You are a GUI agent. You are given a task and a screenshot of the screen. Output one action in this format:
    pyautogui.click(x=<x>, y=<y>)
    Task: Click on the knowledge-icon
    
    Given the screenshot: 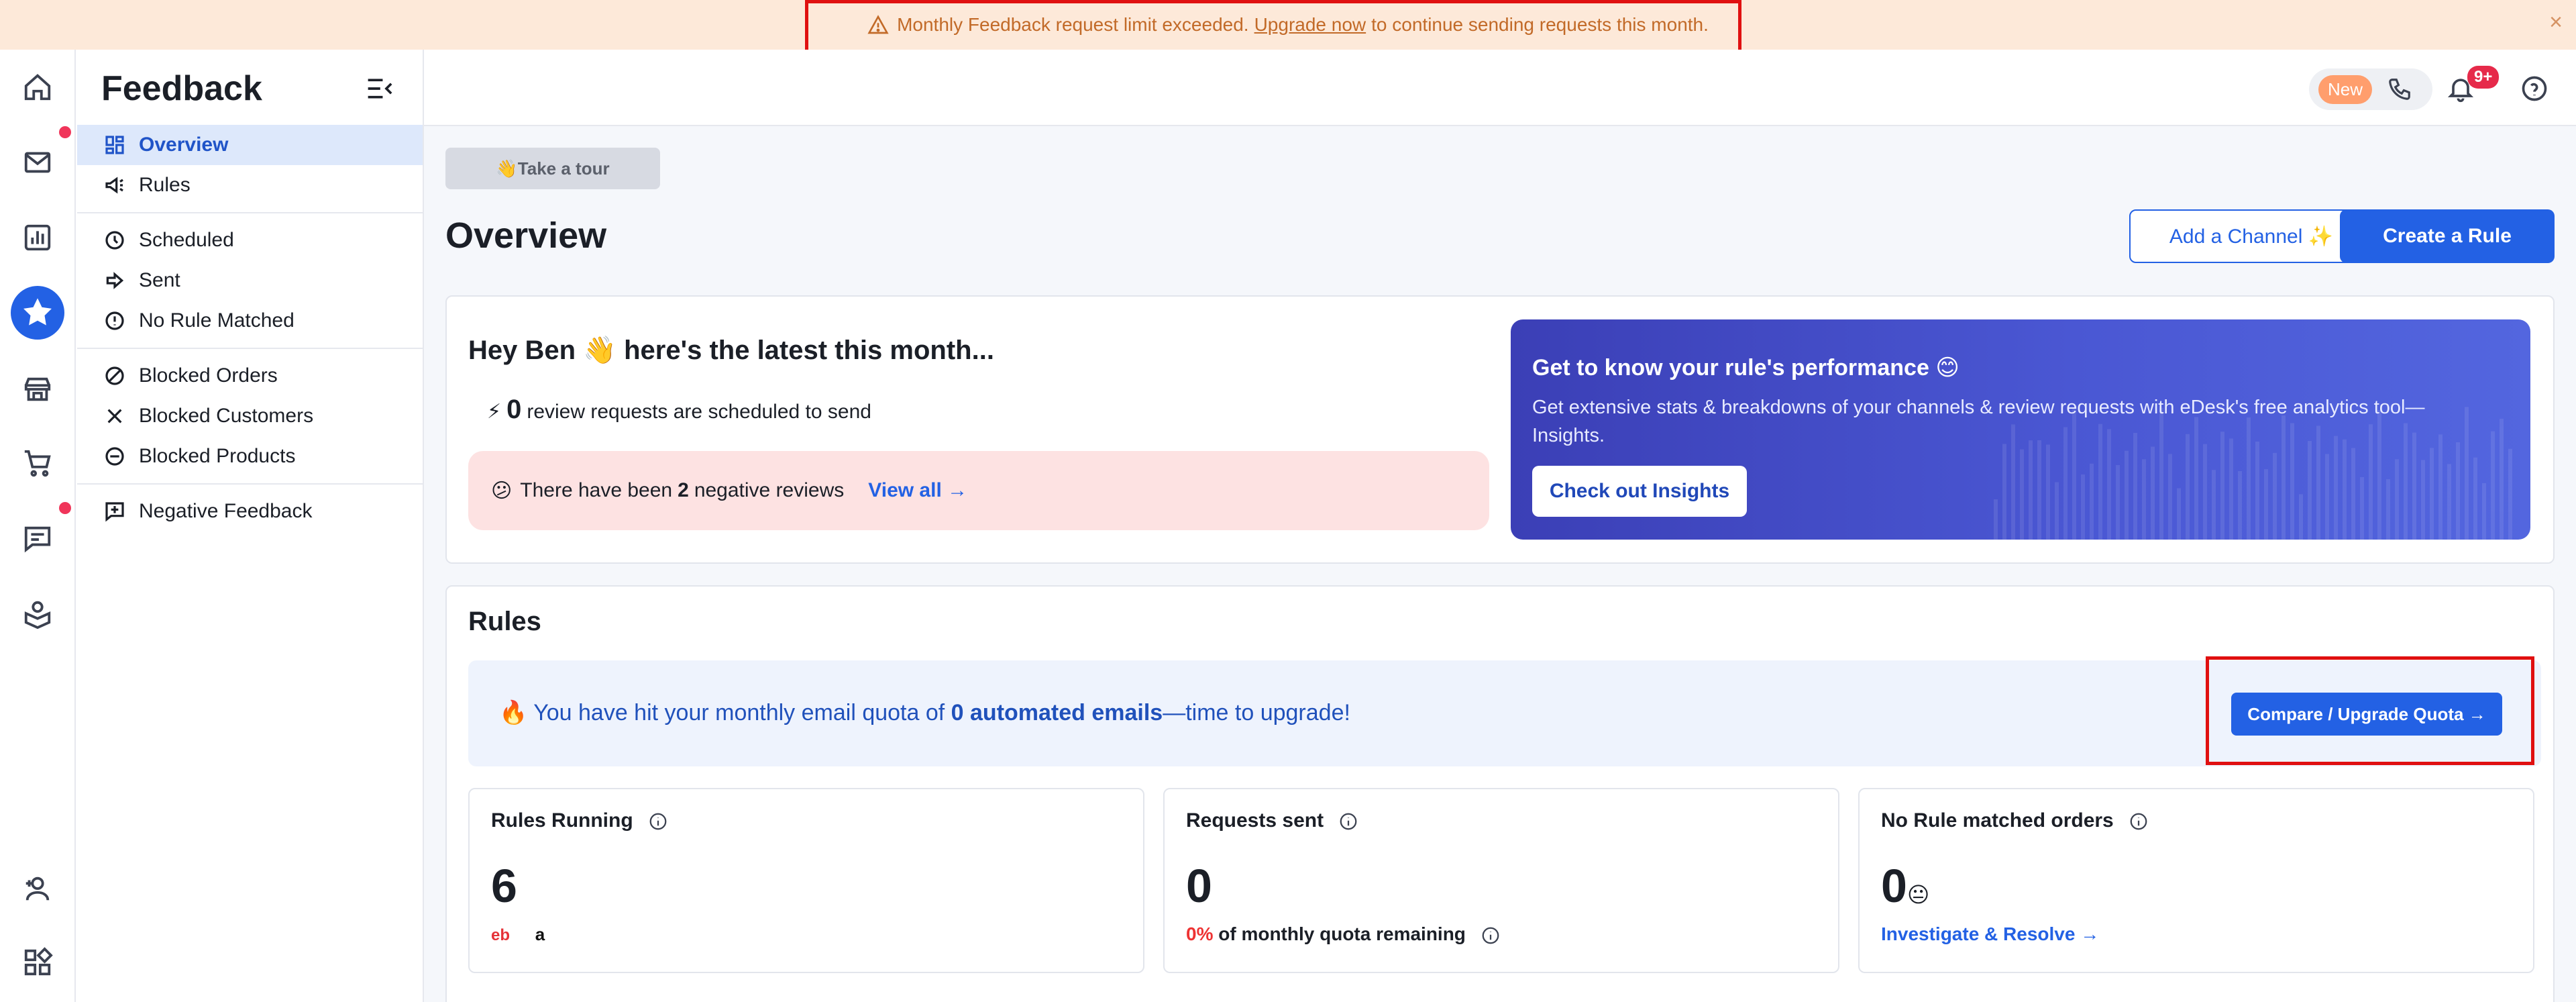 What is the action you would take?
    pyautogui.click(x=37, y=615)
    